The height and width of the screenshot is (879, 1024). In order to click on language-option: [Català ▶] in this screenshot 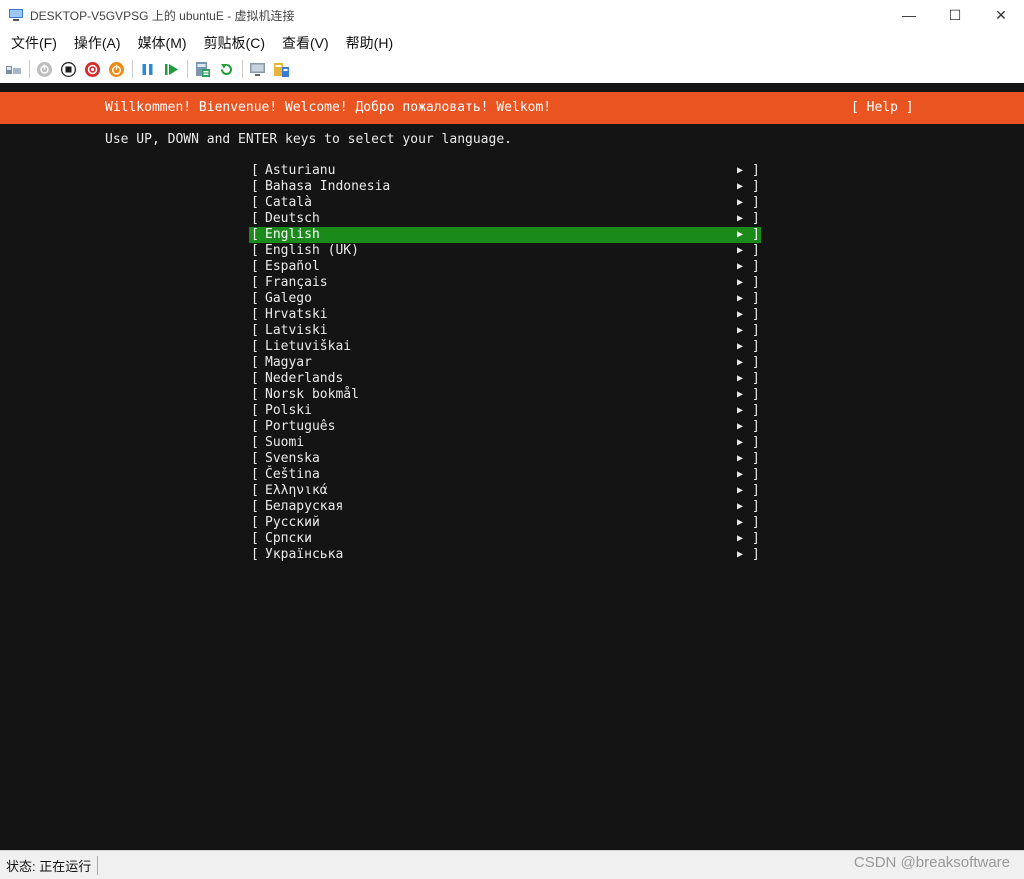, I will do `click(505, 203)`.